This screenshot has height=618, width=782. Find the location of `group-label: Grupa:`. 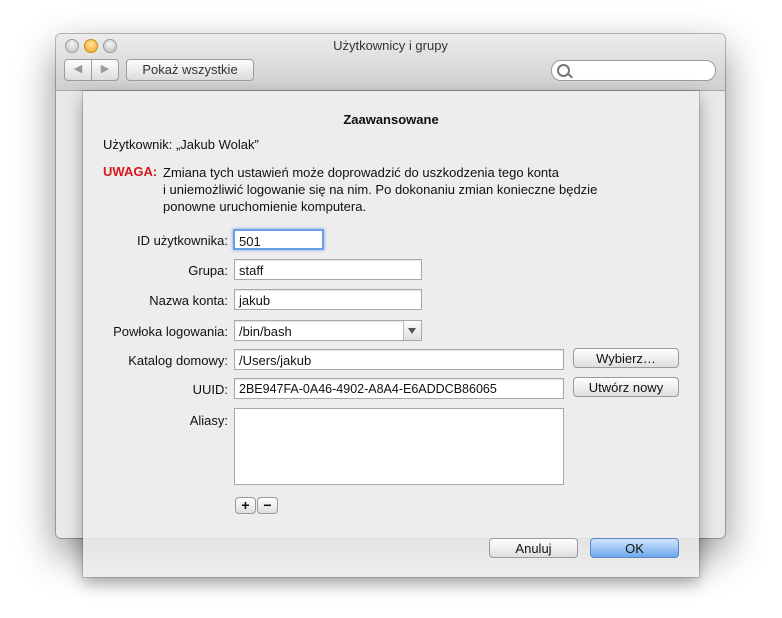

group-label: Grupa: is located at coordinates (208, 270).